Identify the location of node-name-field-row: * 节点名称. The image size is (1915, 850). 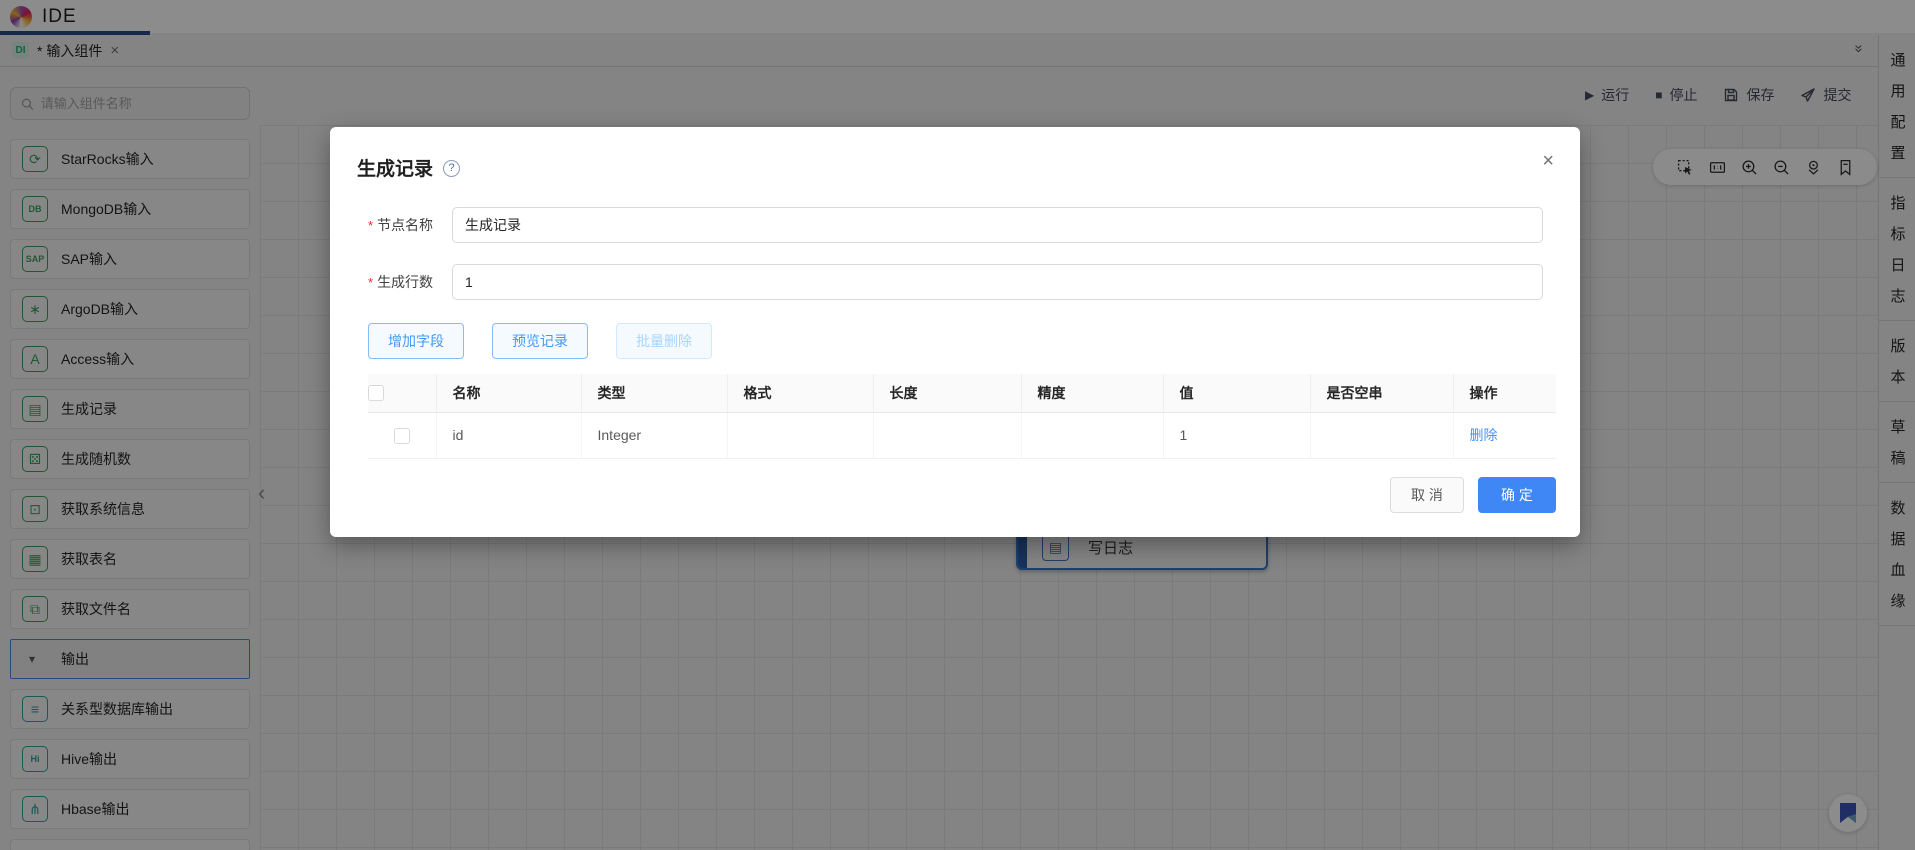
(955, 225).